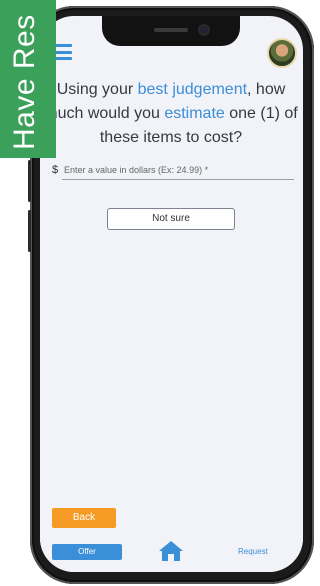 The width and height of the screenshot is (320, 586). What do you see at coordinates (204, 30) in the screenshot?
I see `front-camera` at bounding box center [204, 30].